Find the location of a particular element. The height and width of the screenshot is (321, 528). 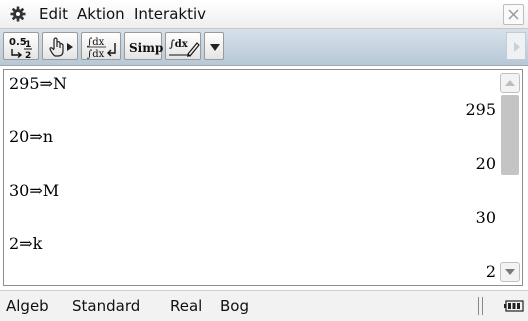

close-icon is located at coordinates (513, 14).